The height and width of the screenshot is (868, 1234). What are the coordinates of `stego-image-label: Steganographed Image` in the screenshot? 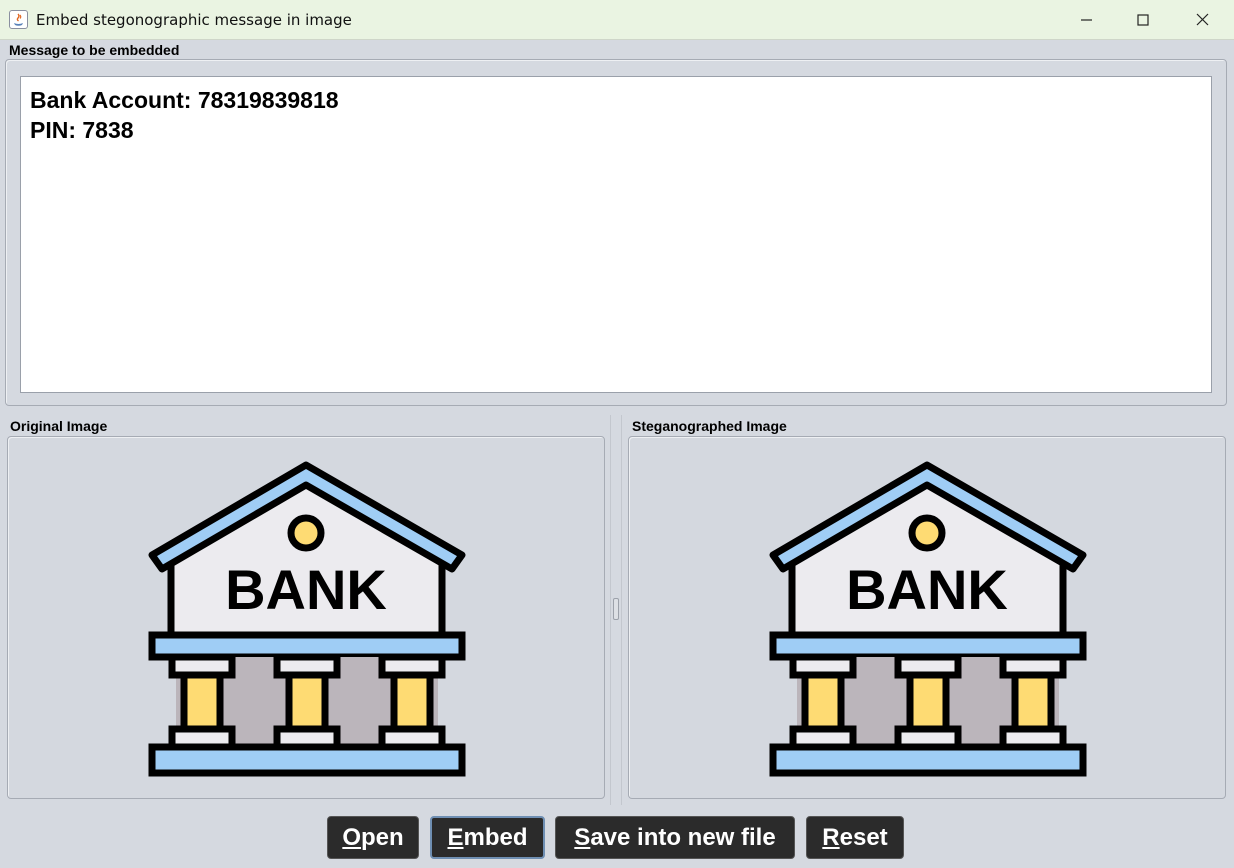 It's located at (709, 426).